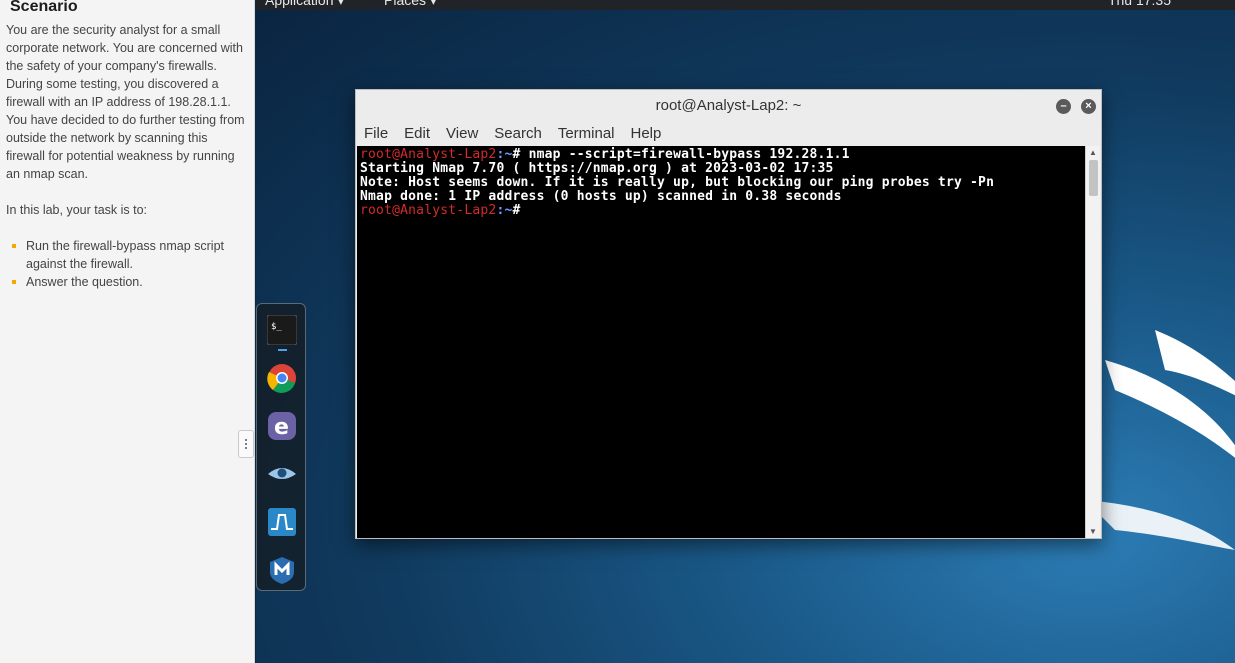  I want to click on svg-text: e, so click(281, 427).